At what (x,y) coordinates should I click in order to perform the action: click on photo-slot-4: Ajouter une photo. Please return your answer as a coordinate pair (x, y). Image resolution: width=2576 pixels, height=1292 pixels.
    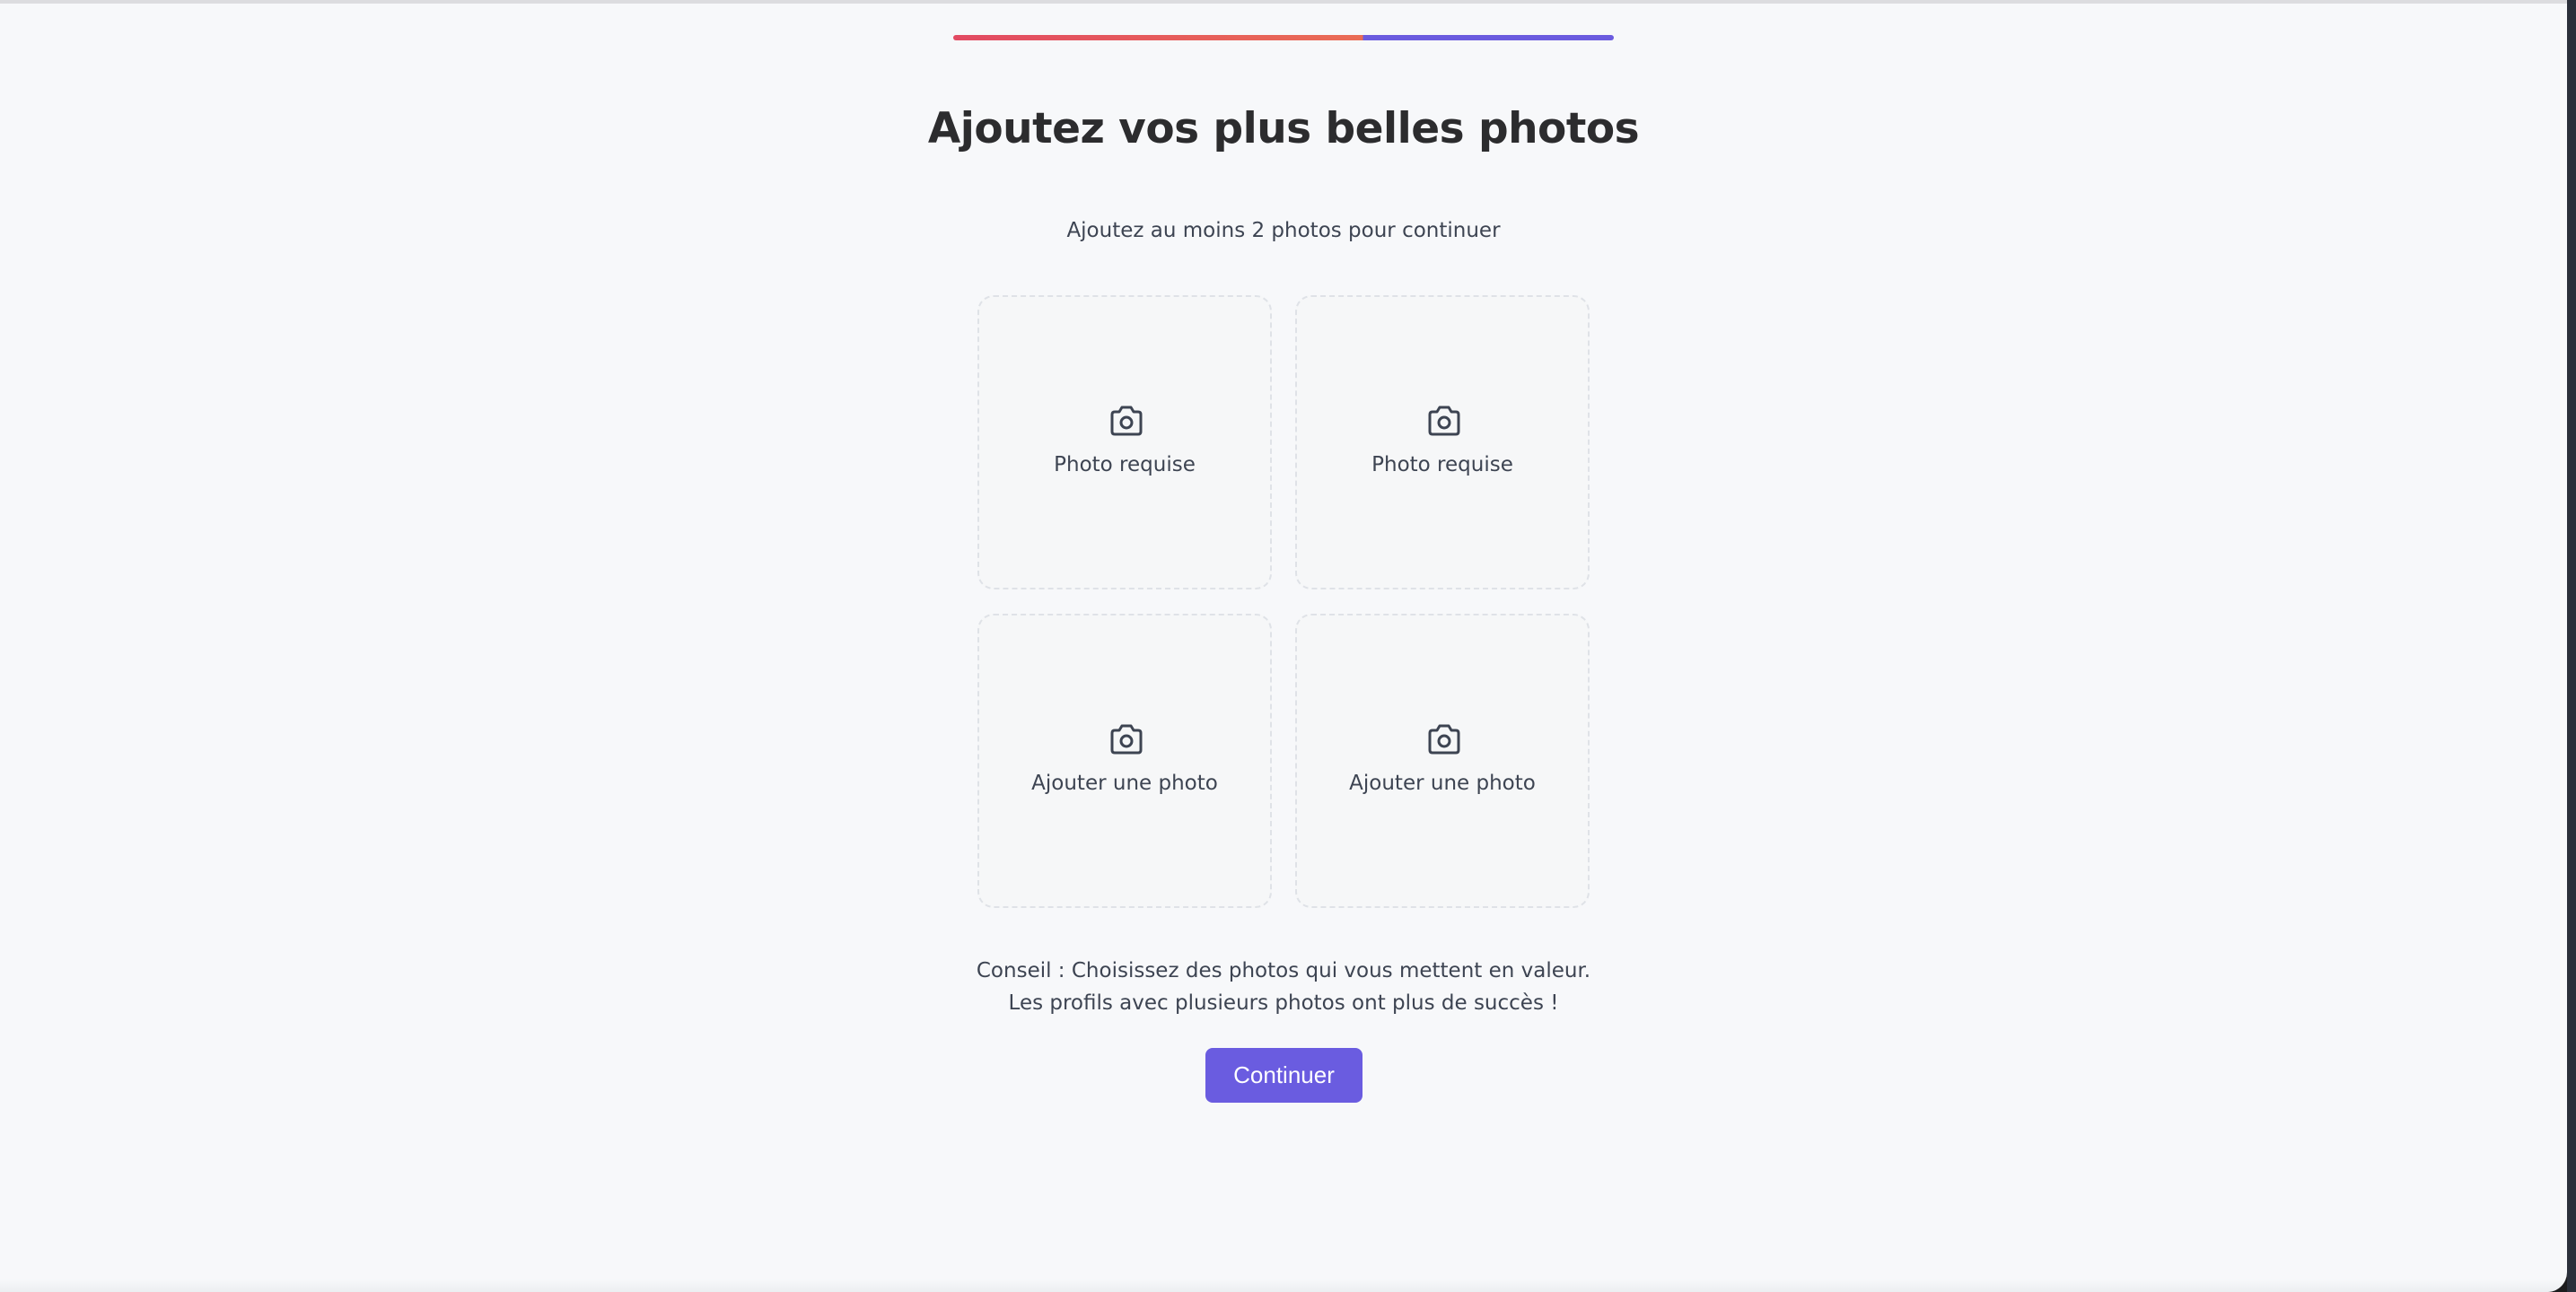
    Looking at the image, I should click on (1442, 761).